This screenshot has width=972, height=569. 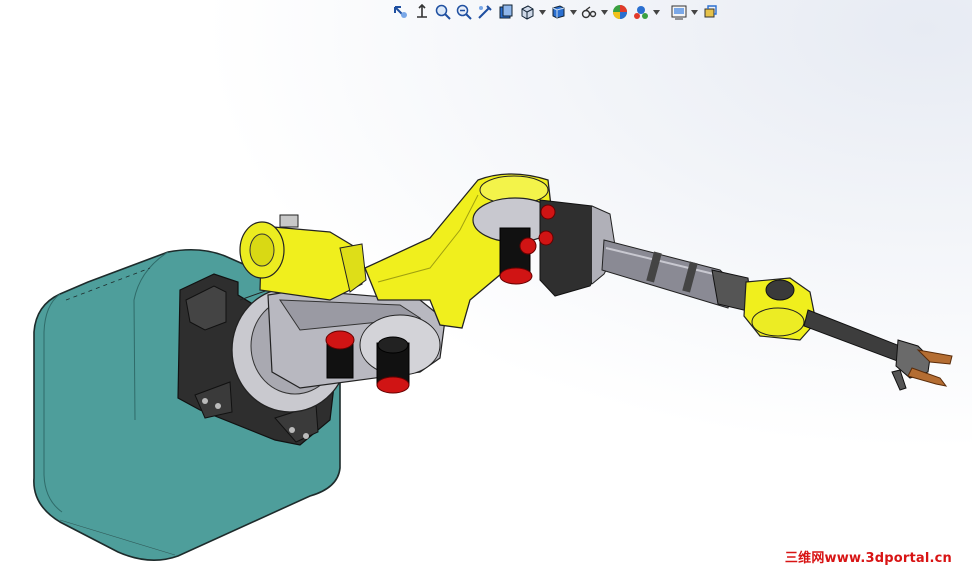 What do you see at coordinates (422, 12) in the screenshot?
I see `zoom-to-area-icon` at bounding box center [422, 12].